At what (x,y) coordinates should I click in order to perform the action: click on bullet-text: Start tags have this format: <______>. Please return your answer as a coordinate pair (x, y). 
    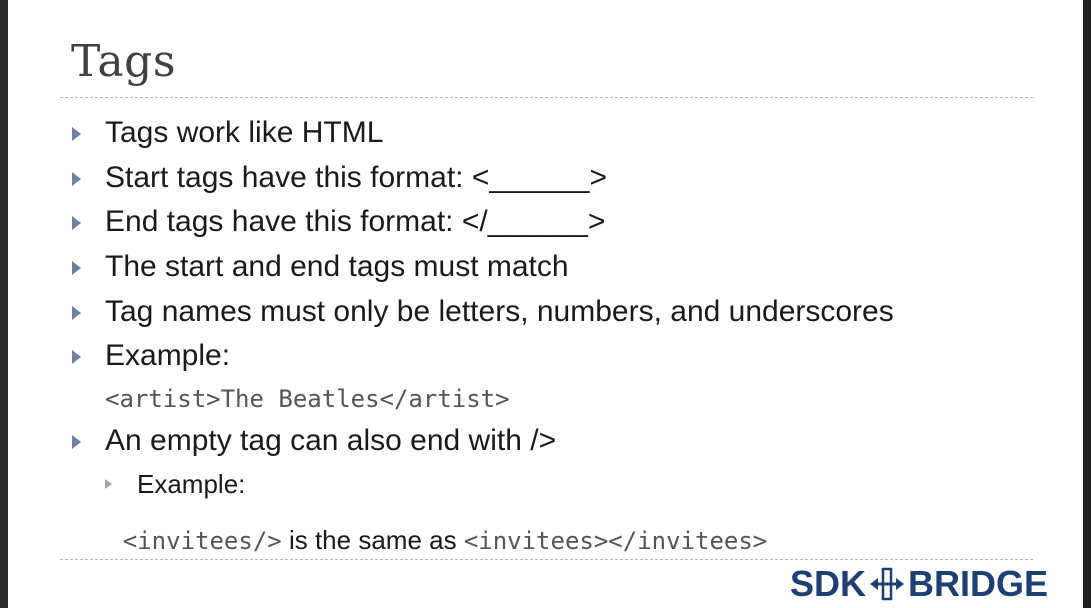
    Looking at the image, I should click on (356, 177).